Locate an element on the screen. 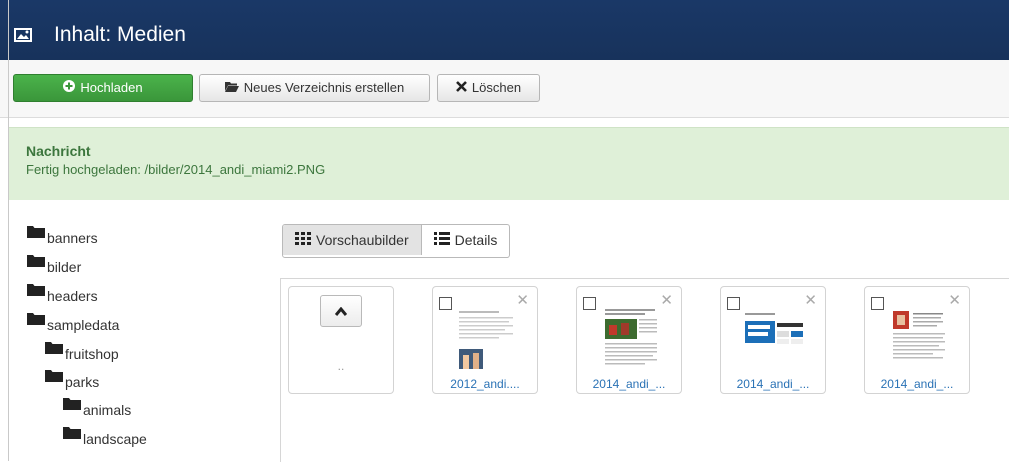  tree-item-sampledata: sampledata is located at coordinates (73, 322).